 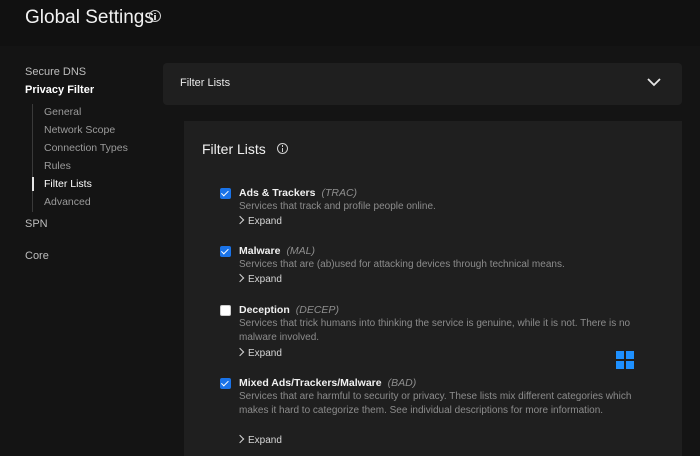 I want to click on sidebar-subitem-filter-lists: Filter Lists, so click(x=68, y=184).